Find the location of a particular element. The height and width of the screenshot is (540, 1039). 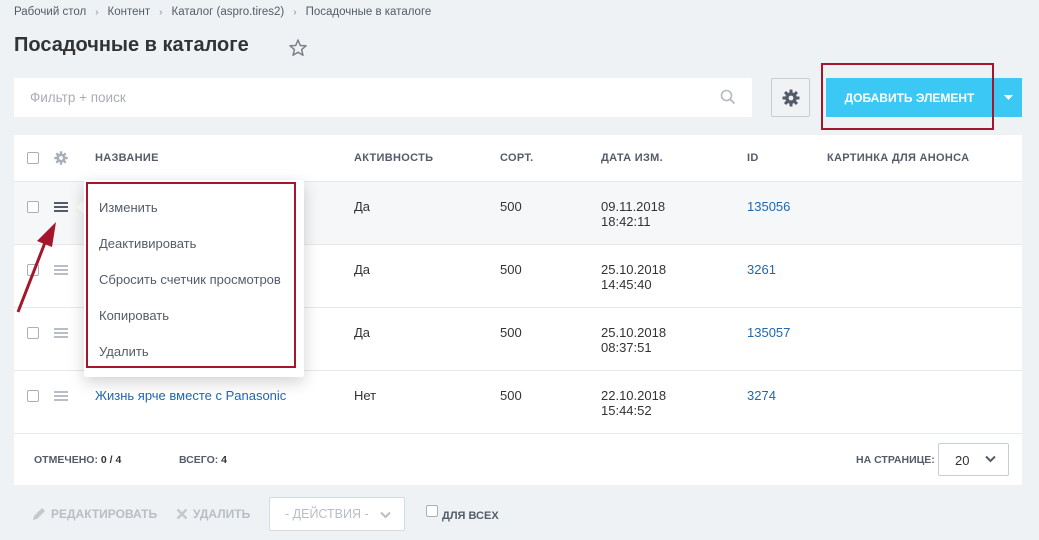

column-header-active: АКТИВНОСТЬ is located at coordinates (393, 158).